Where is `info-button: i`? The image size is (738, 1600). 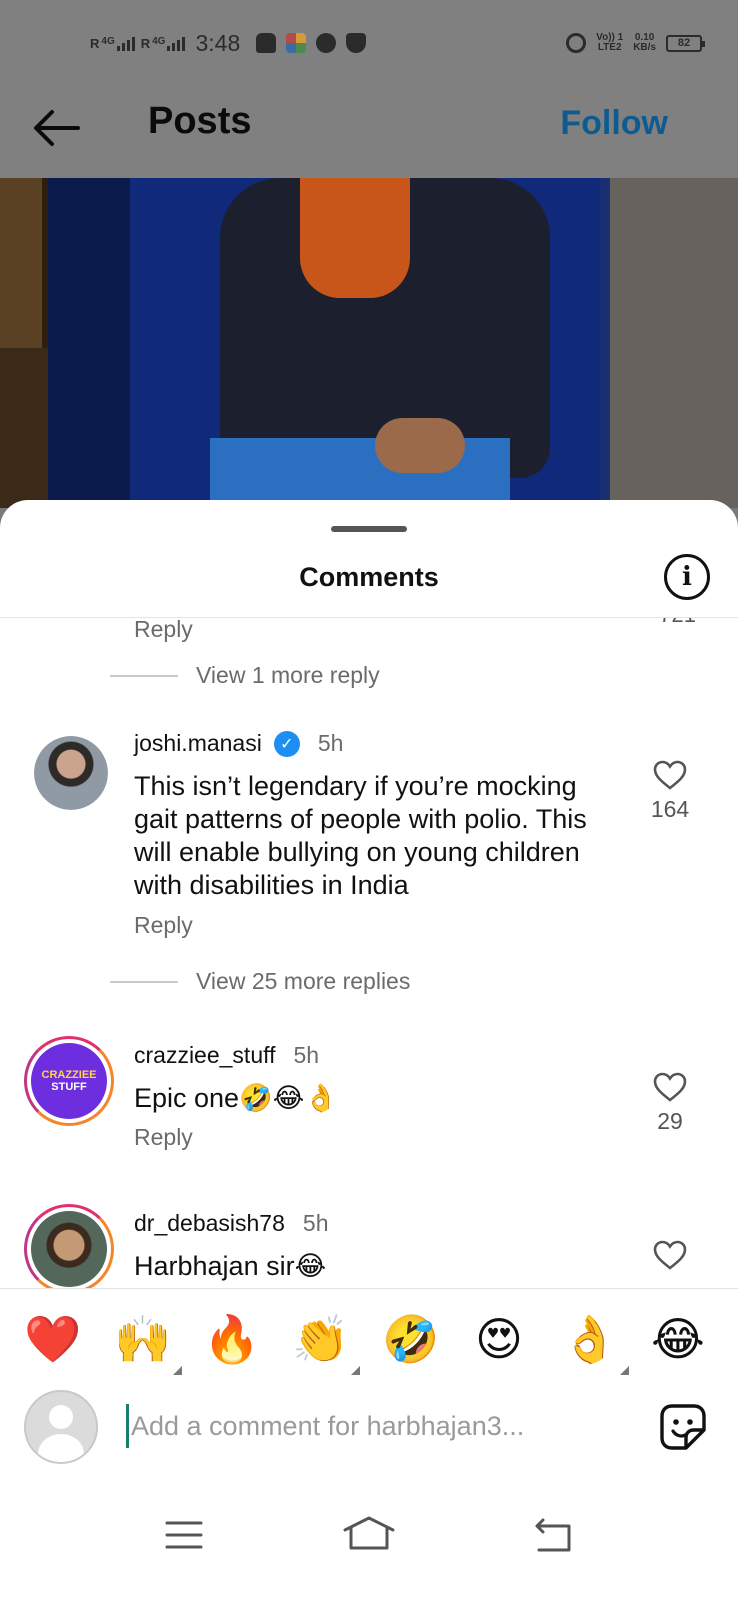 info-button: i is located at coordinates (687, 577).